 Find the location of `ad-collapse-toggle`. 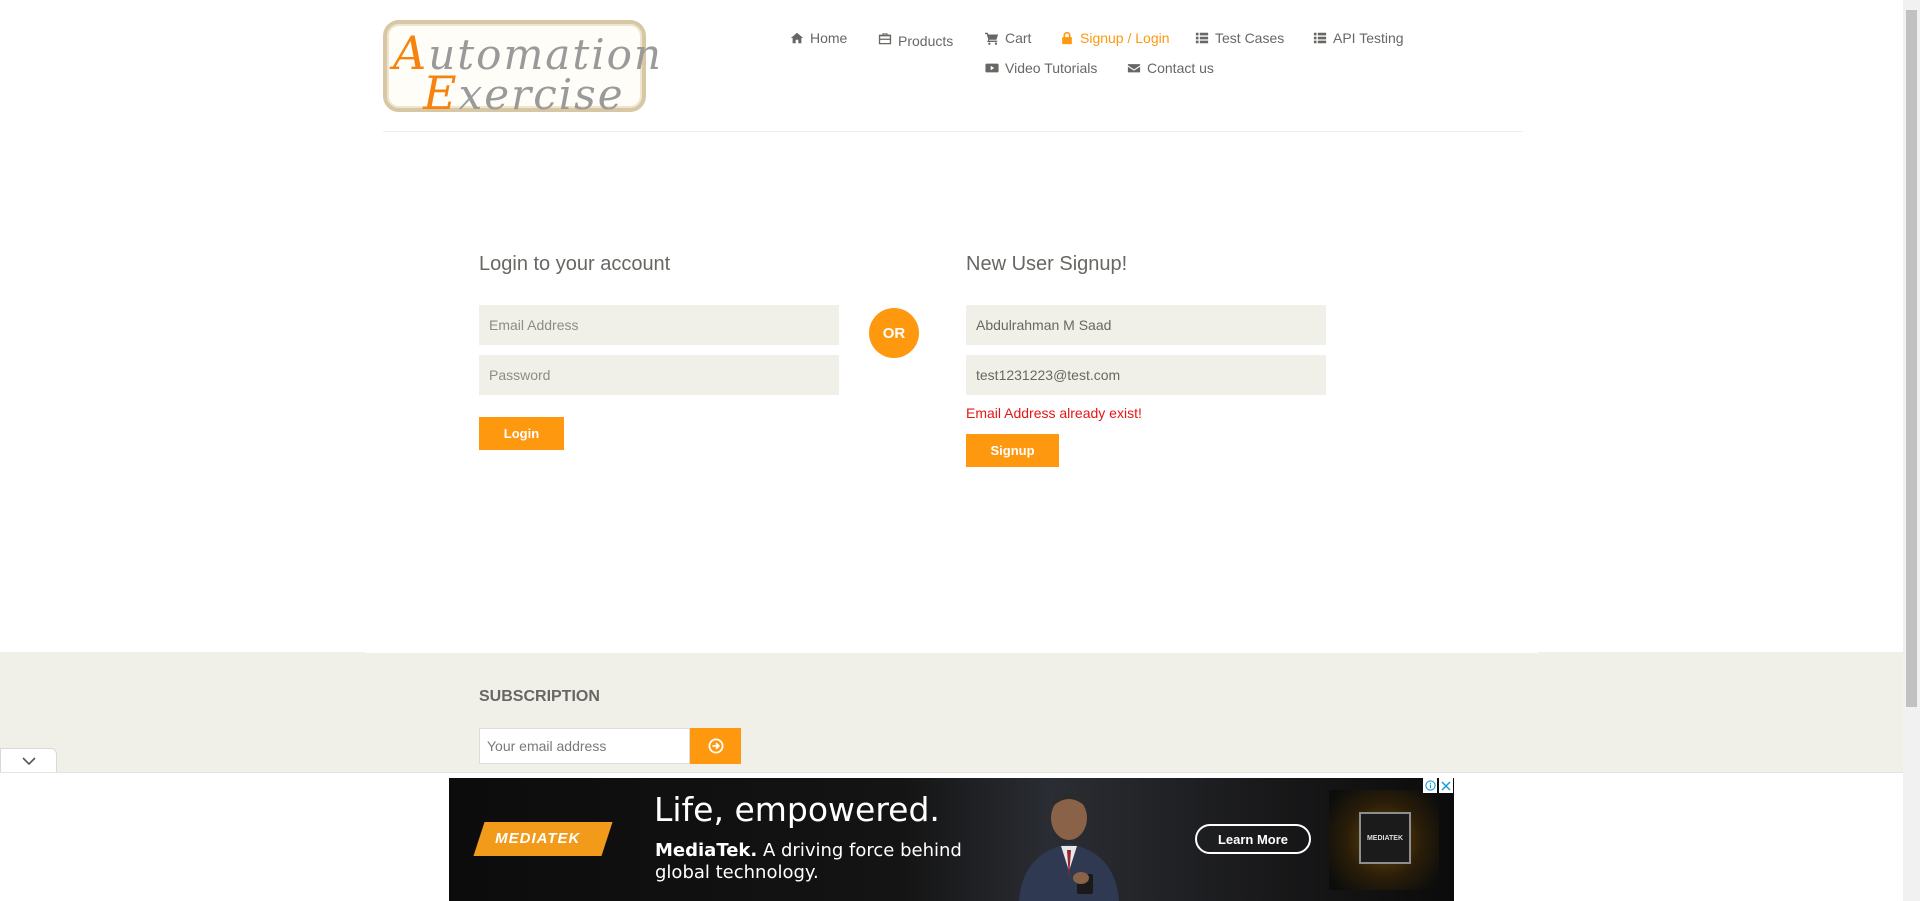

ad-collapse-toggle is located at coordinates (28, 760).